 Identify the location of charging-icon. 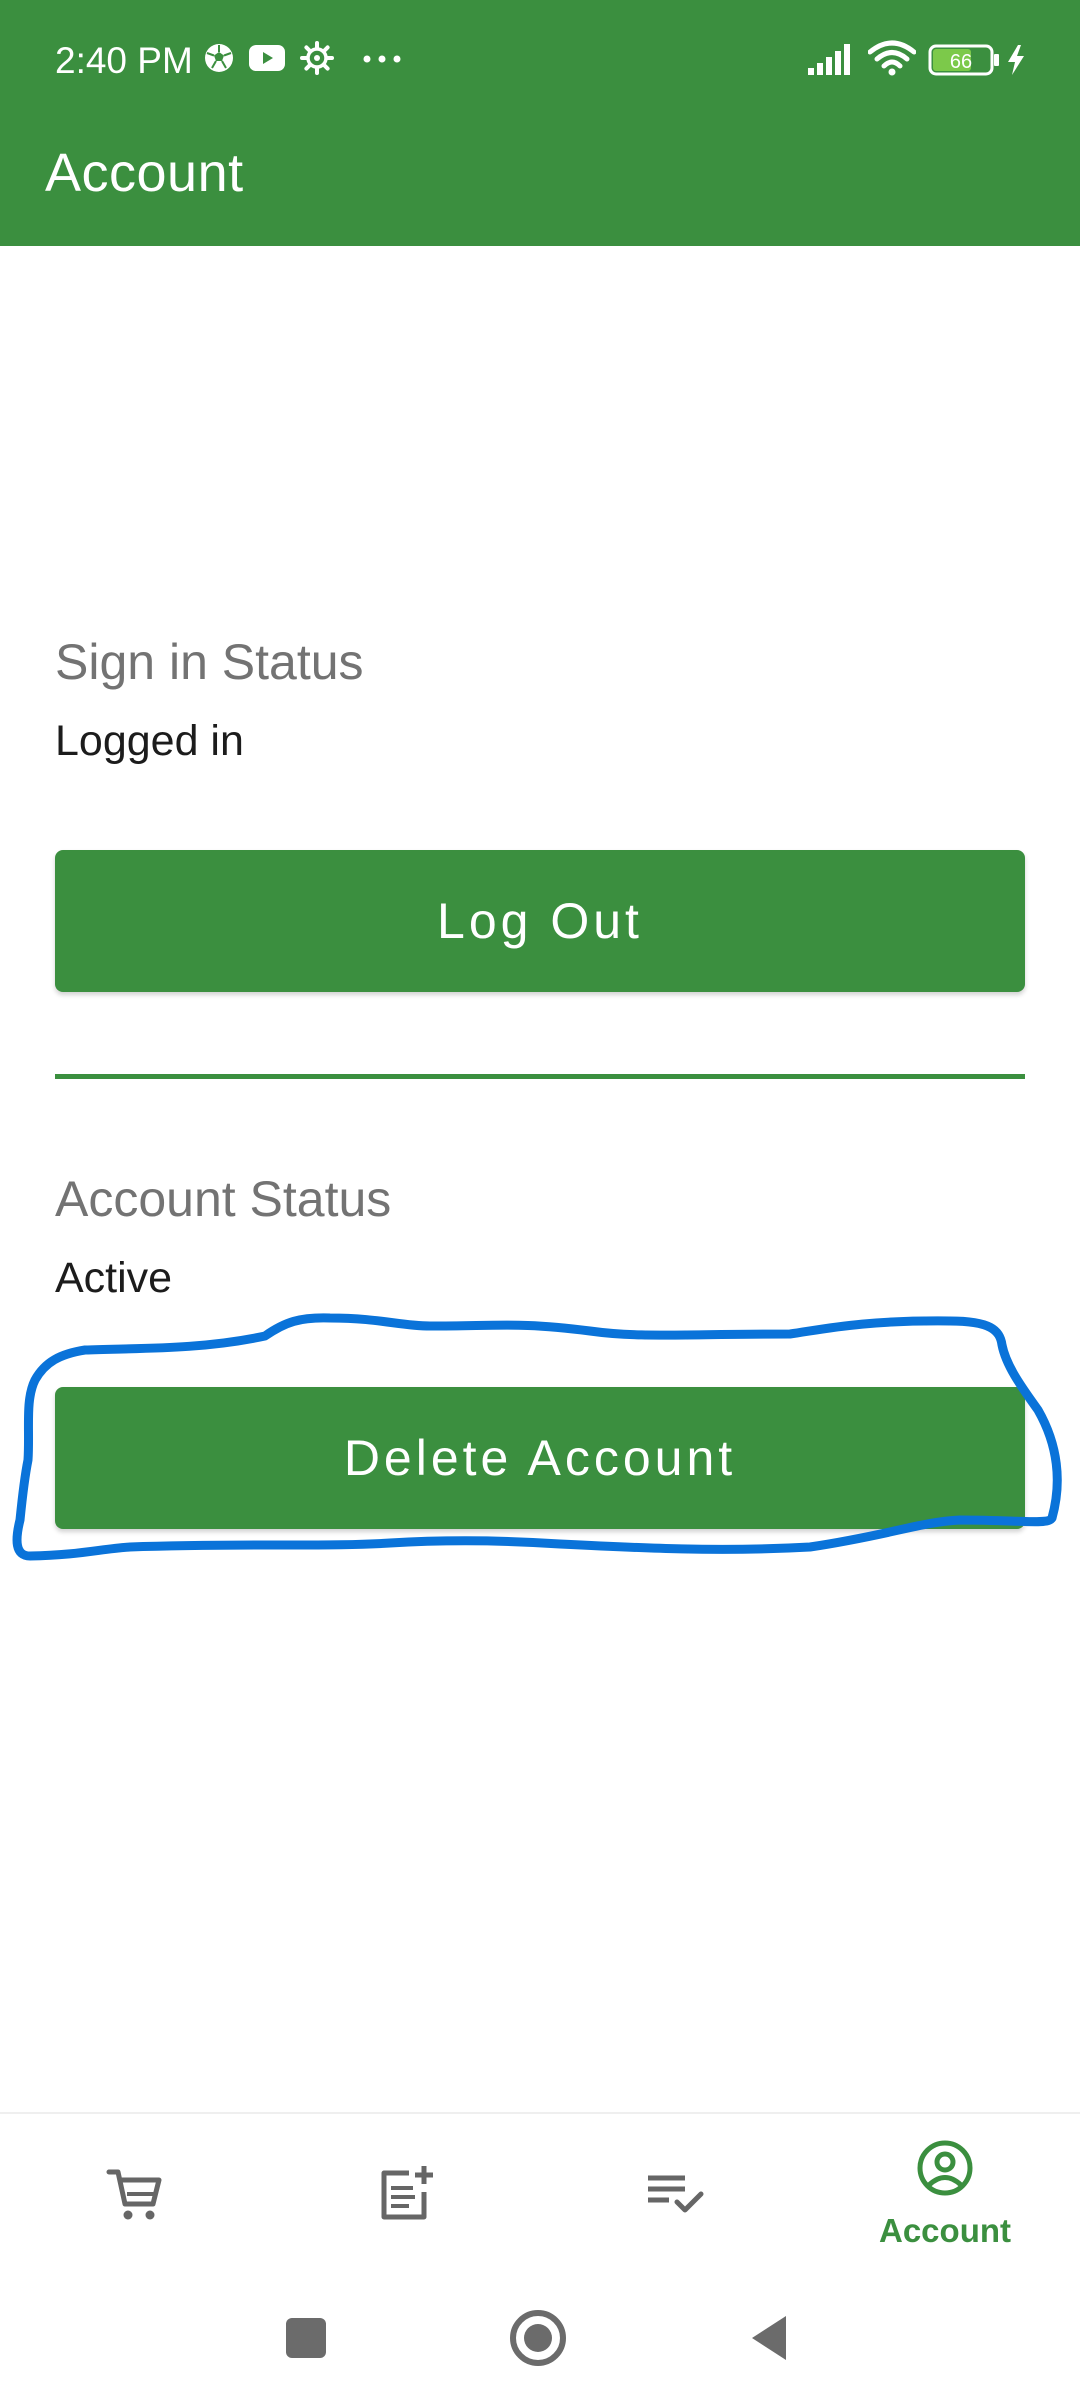
(1016, 60).